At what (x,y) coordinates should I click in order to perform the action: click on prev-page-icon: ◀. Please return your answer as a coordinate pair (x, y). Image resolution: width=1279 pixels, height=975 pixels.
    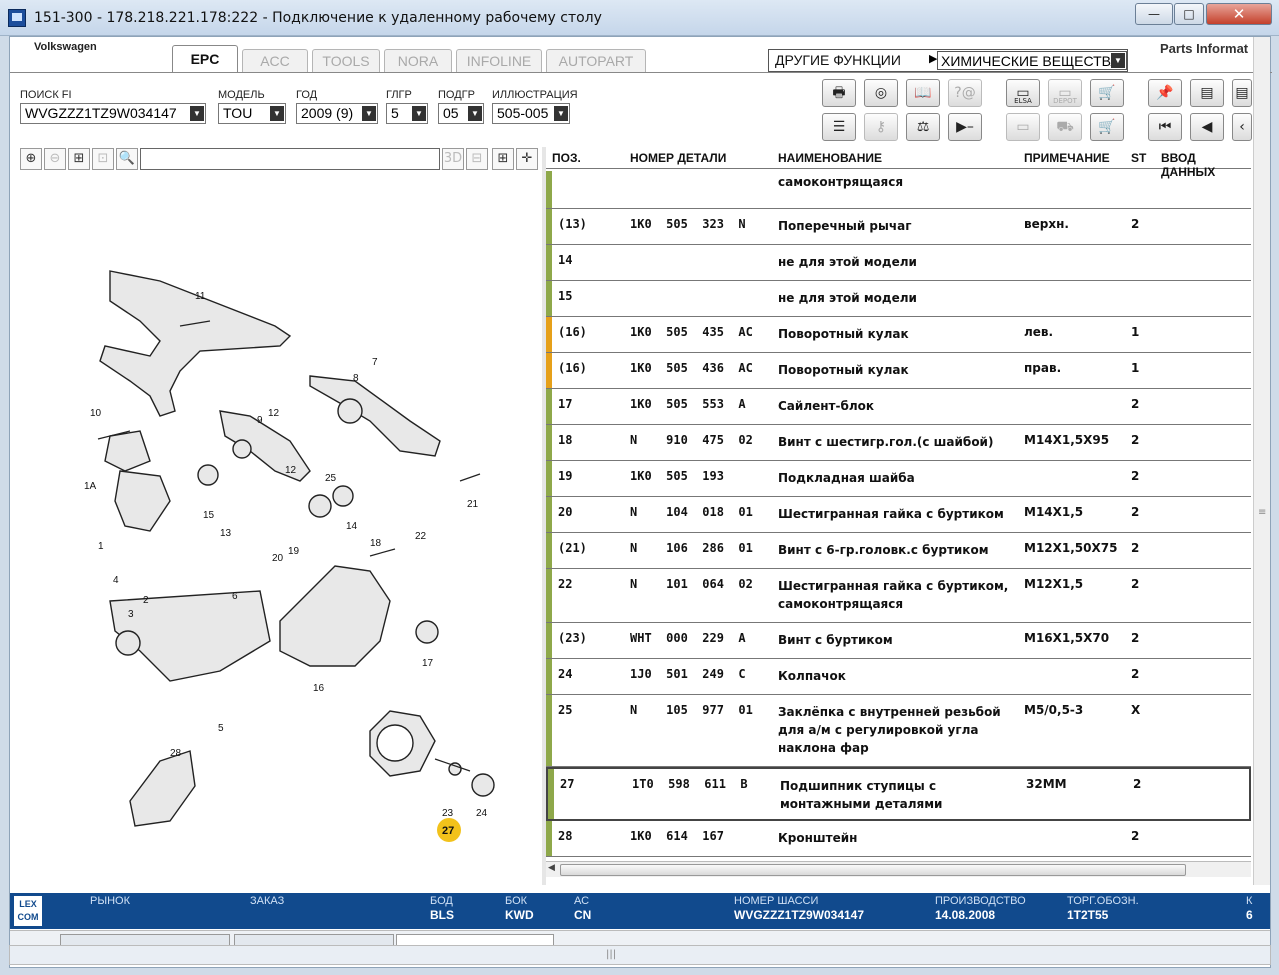
    Looking at the image, I should click on (1207, 127).